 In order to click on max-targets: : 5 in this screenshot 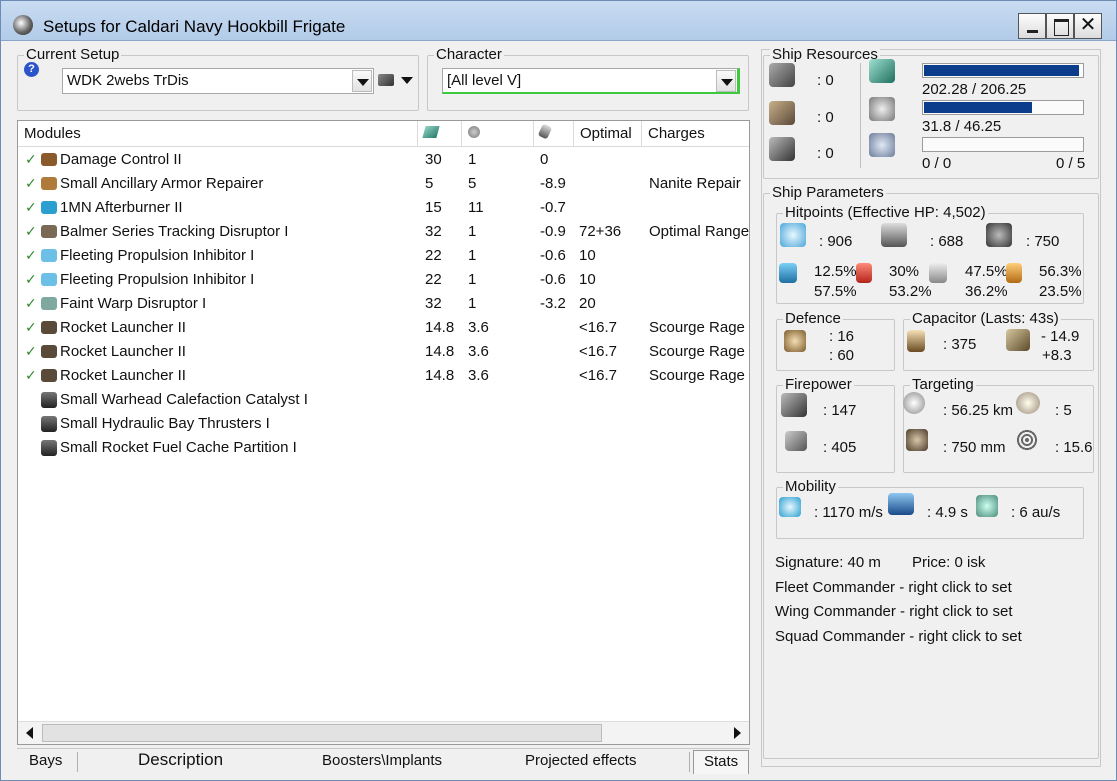, I will do `click(1063, 410)`.